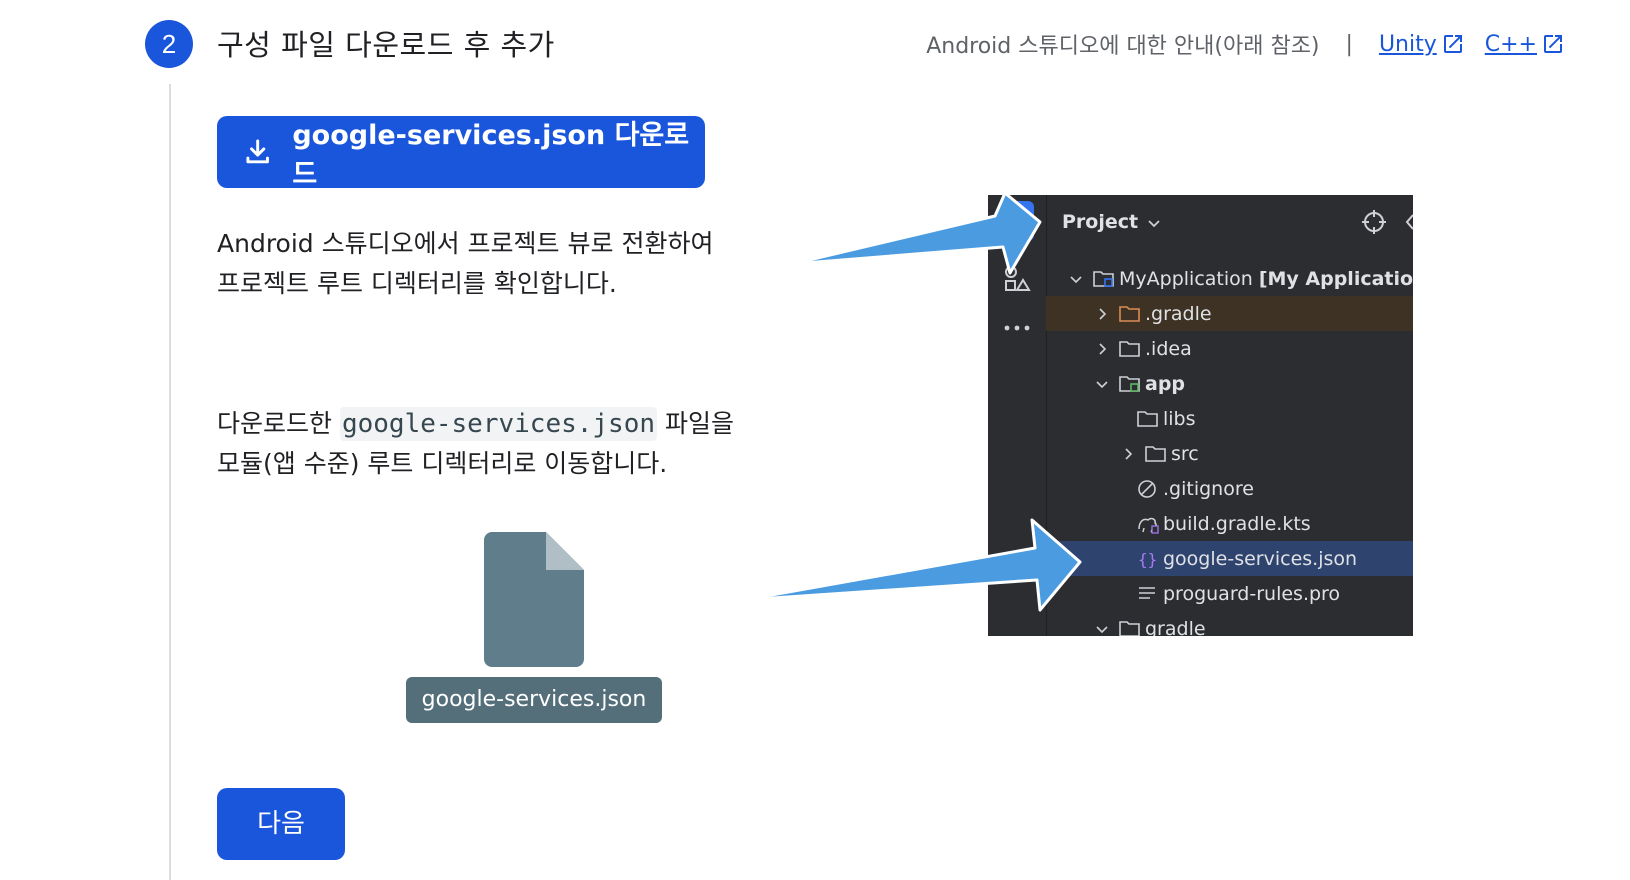  Describe the element at coordinates (442, 463) in the screenshot. I see `instruction-line: 모듈(앱 수준) 루트 디렉터리로 이동합니다.` at that location.